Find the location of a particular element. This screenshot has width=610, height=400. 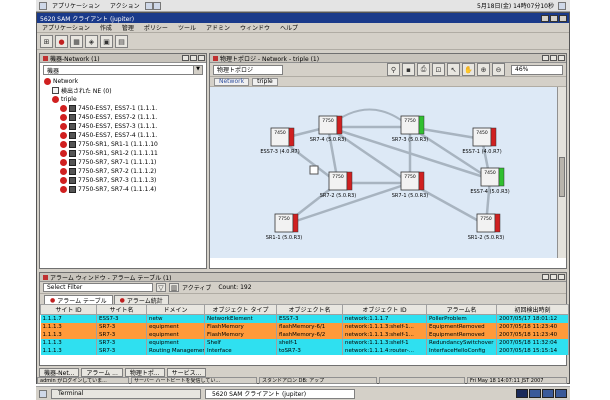

desktop-clock: 5月18日(金) 14時07分10秒 is located at coordinates (515, 5).